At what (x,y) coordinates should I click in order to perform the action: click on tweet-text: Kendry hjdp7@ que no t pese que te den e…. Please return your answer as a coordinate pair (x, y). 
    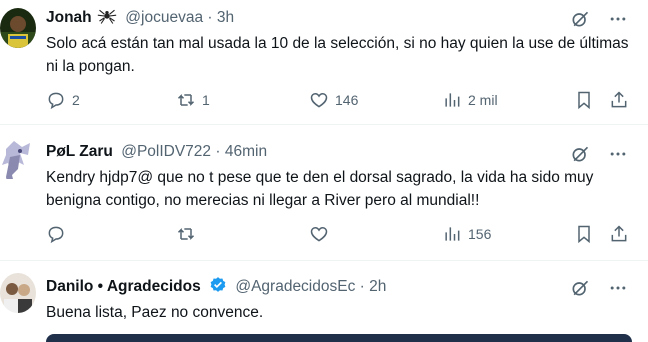
    Looking at the image, I should click on (320, 189).